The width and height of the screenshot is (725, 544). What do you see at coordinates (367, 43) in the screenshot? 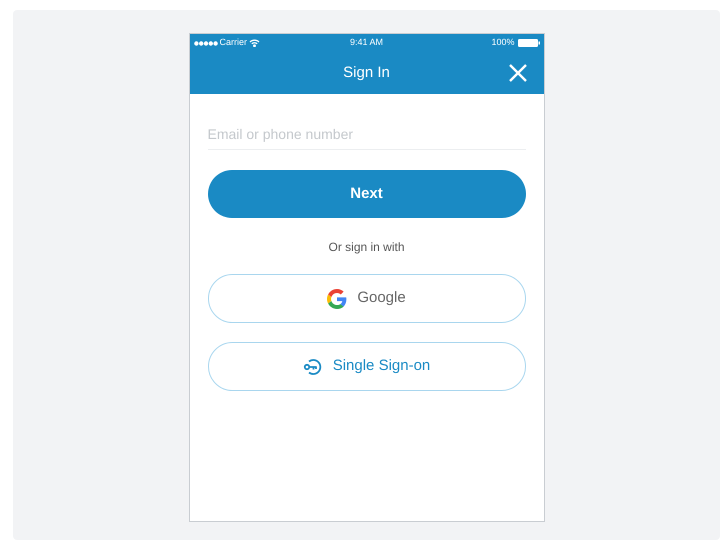
I see `time-text: 9:41 AM` at bounding box center [367, 43].